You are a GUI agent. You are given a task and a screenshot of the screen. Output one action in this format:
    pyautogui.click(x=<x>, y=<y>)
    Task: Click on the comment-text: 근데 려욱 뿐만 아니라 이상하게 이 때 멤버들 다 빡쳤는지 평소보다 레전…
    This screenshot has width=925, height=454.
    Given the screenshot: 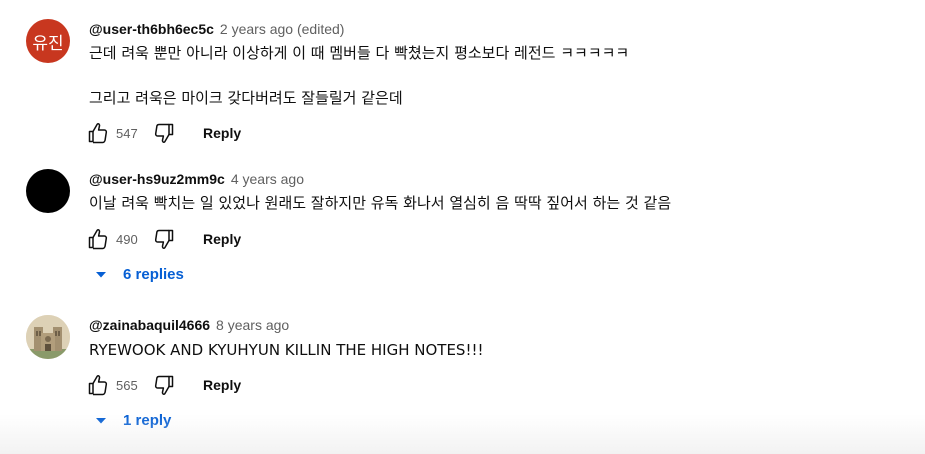 What is the action you would take?
    pyautogui.click(x=359, y=53)
    